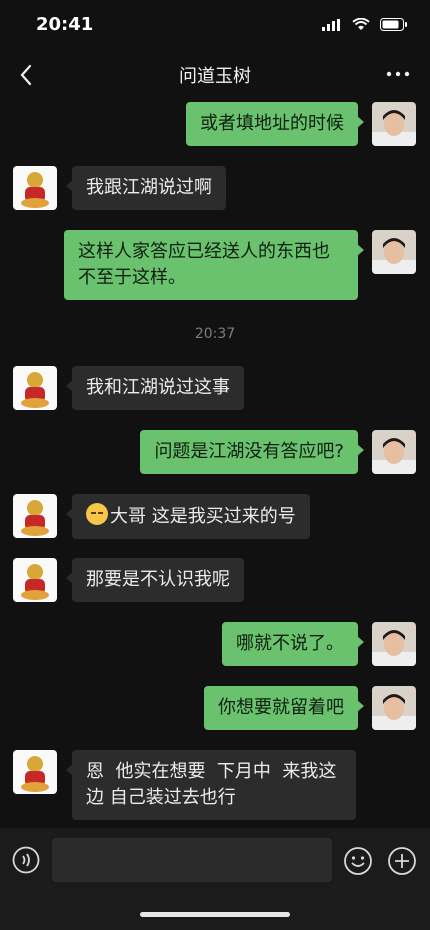  What do you see at coordinates (215, 334) in the screenshot?
I see `timestamp: 20:37` at bounding box center [215, 334].